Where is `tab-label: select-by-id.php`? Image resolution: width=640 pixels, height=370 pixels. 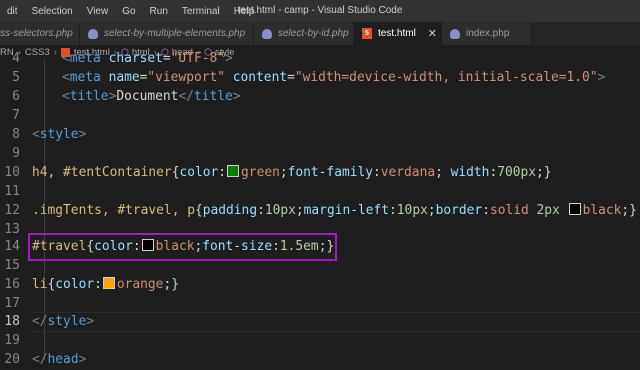 tab-label: select-by-id.php is located at coordinates (313, 33).